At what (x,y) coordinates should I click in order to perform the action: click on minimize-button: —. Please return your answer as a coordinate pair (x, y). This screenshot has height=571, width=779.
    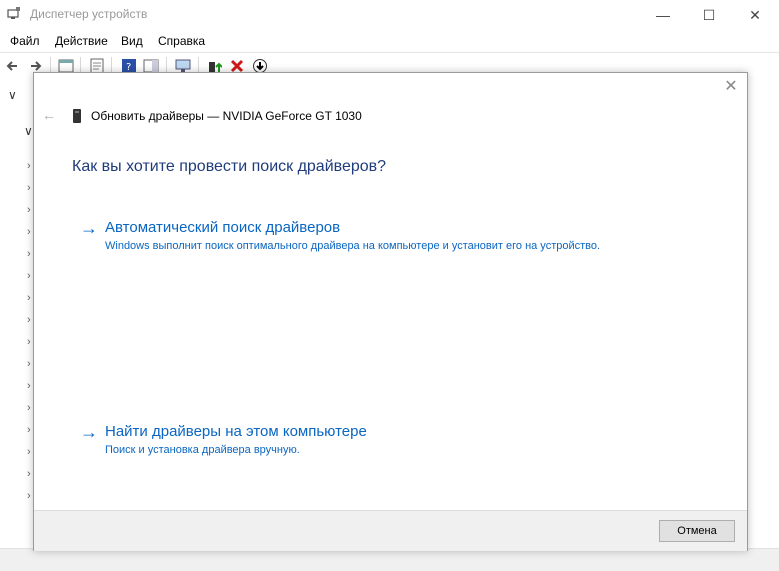
    Looking at the image, I should click on (663, 15).